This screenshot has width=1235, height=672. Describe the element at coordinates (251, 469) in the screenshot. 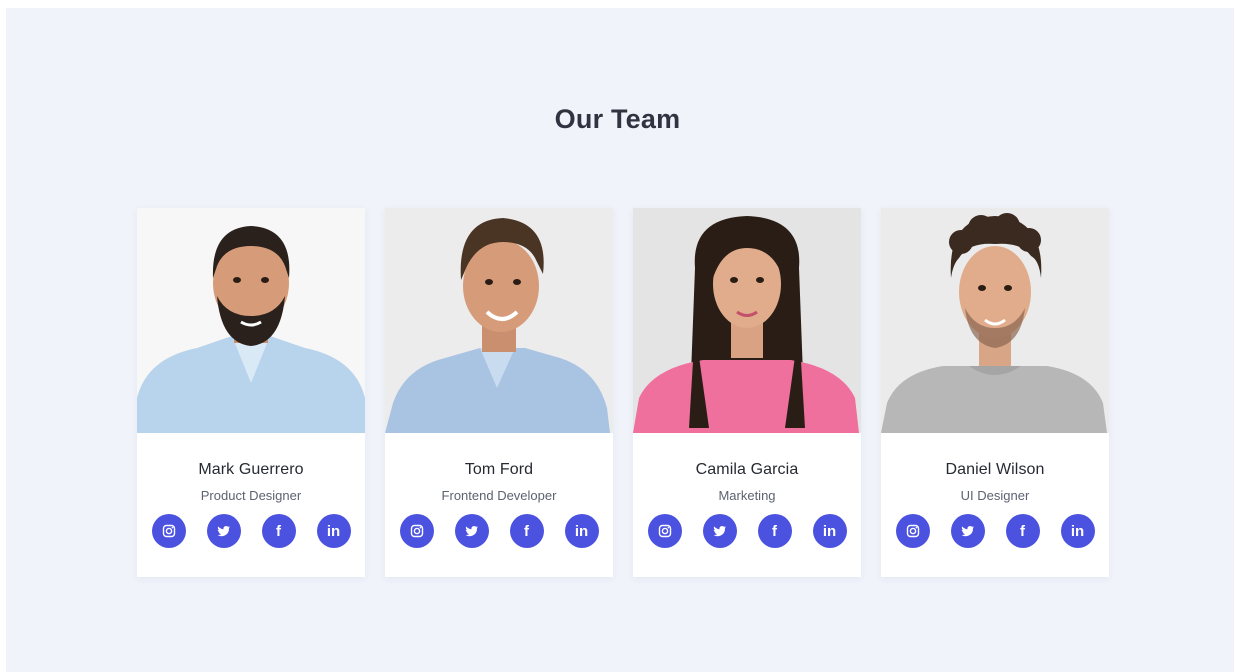

I see `member-name: Mark Guerrero` at that location.